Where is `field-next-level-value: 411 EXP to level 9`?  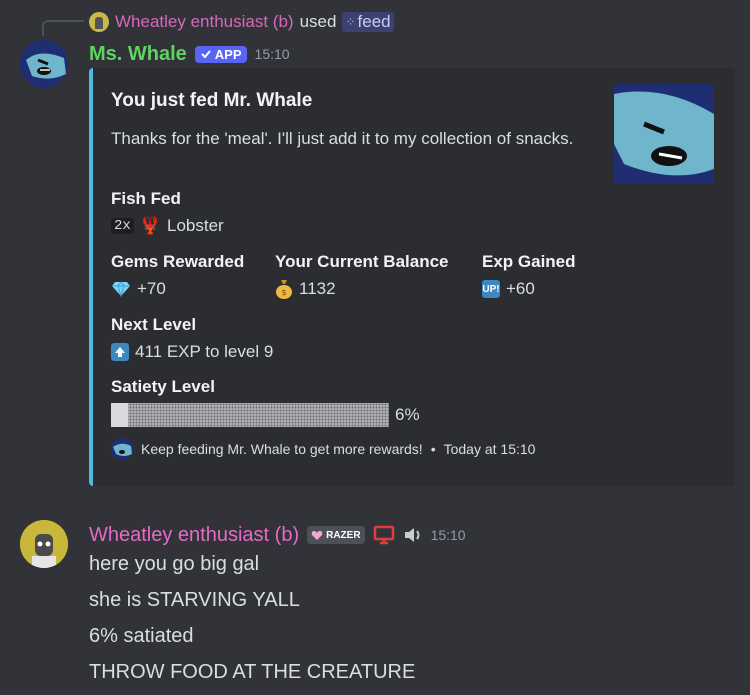 field-next-level-value: 411 EXP to level 9 is located at coordinates (192, 352).